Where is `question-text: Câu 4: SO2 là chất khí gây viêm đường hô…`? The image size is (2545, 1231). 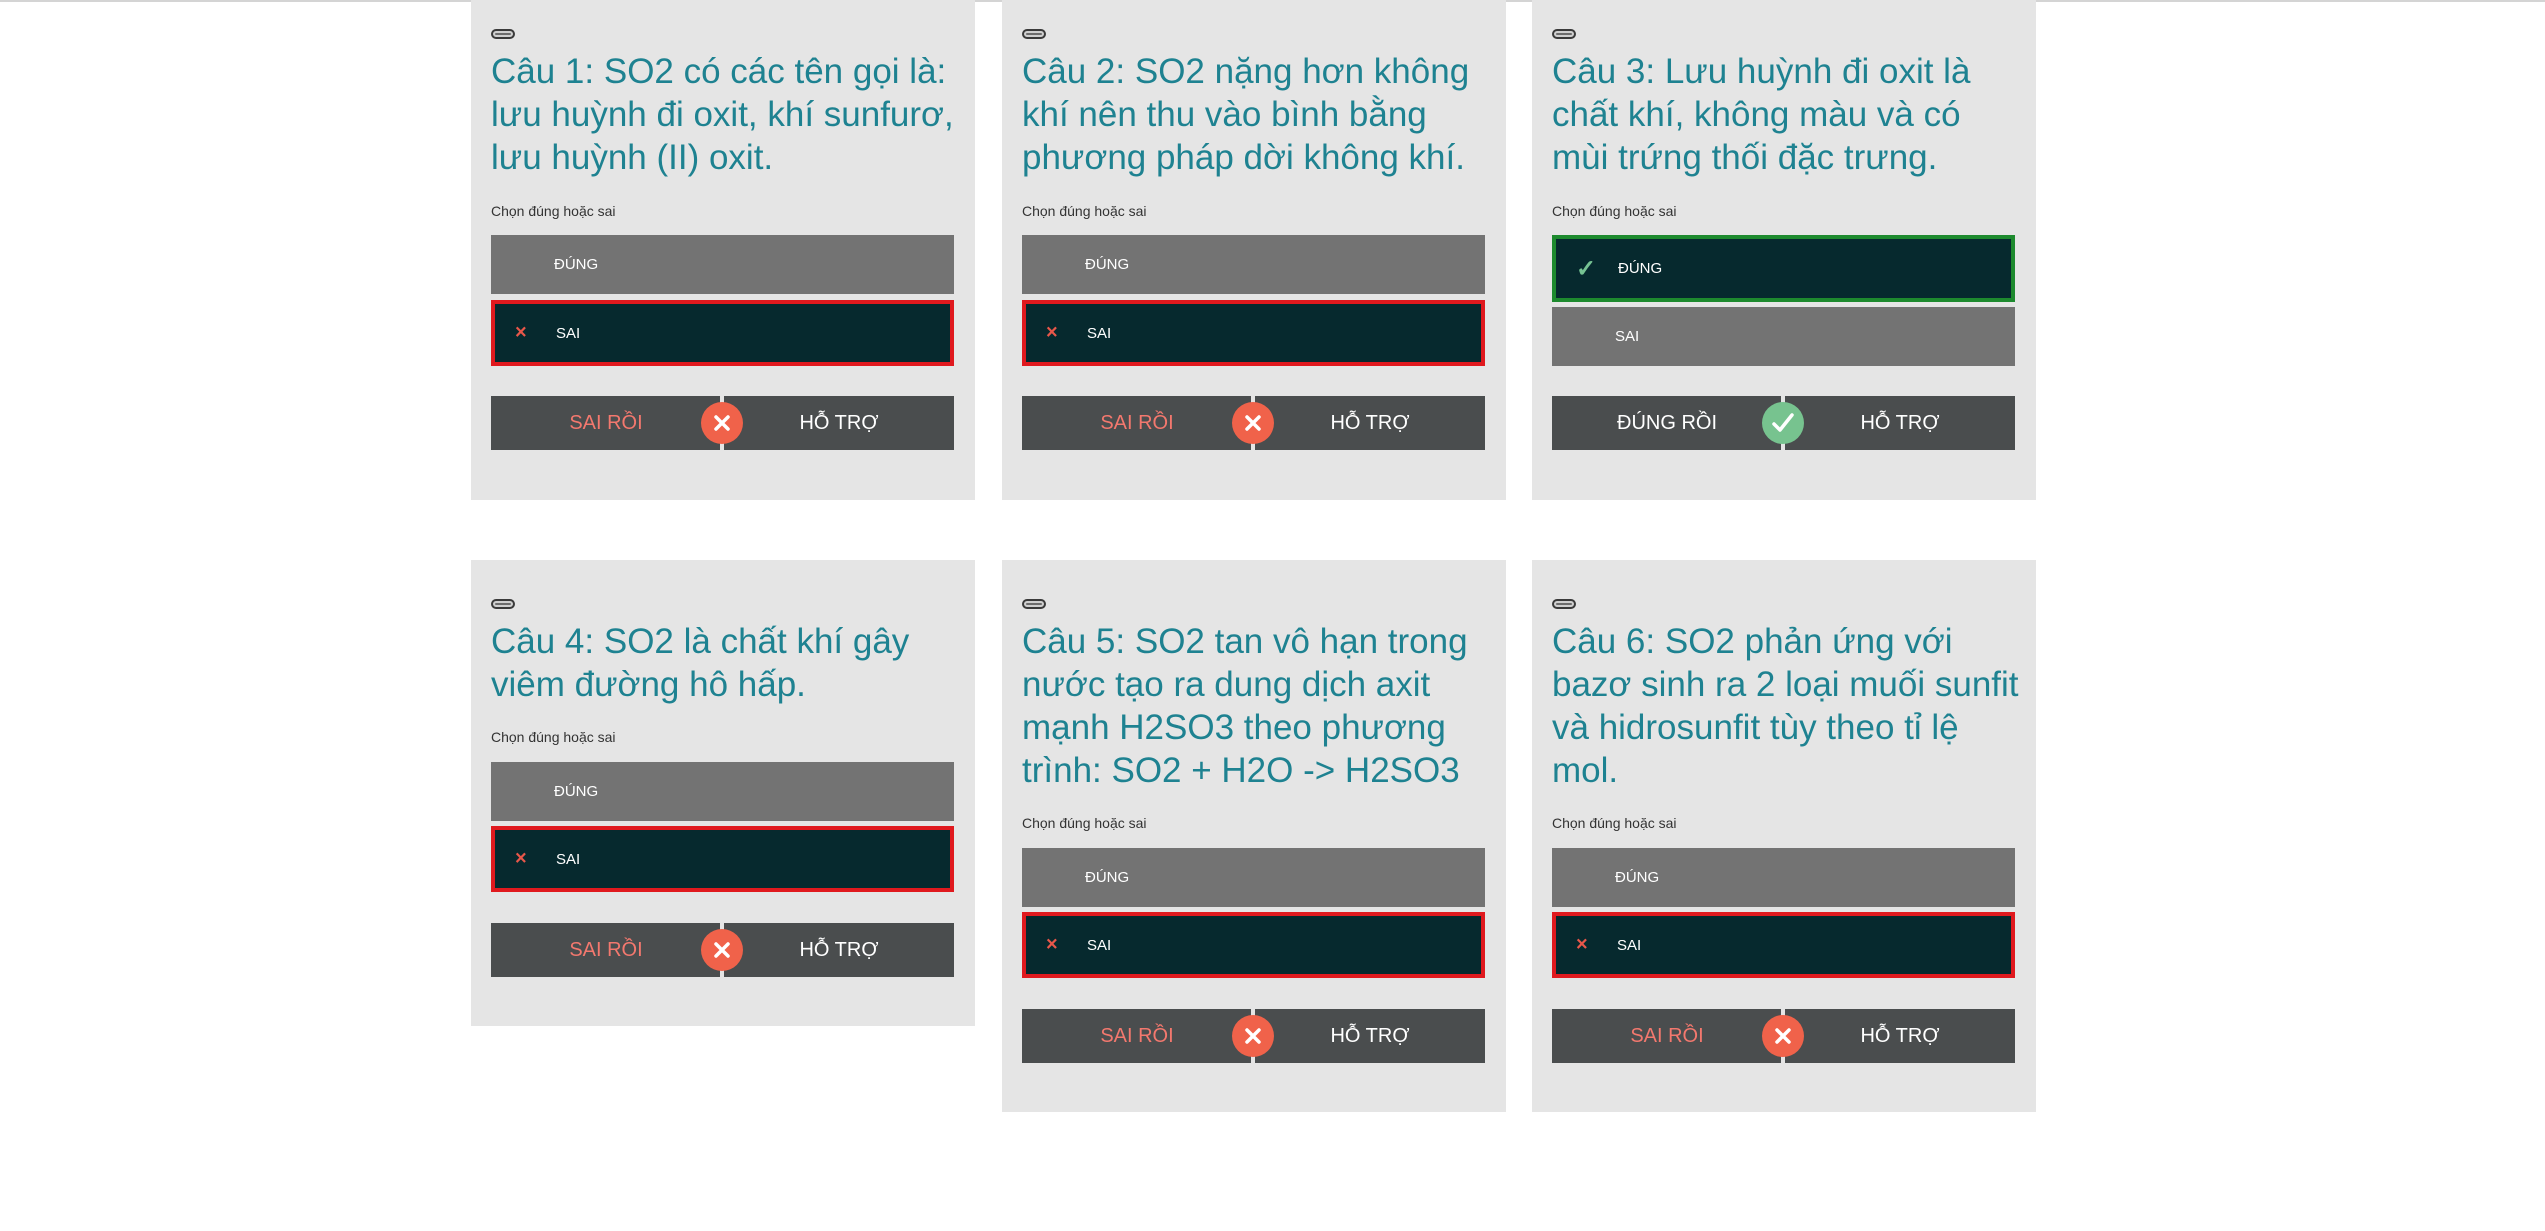 question-text: Câu 4: SO2 là chất khí gây viêm đường hô… is located at coordinates (700, 663).